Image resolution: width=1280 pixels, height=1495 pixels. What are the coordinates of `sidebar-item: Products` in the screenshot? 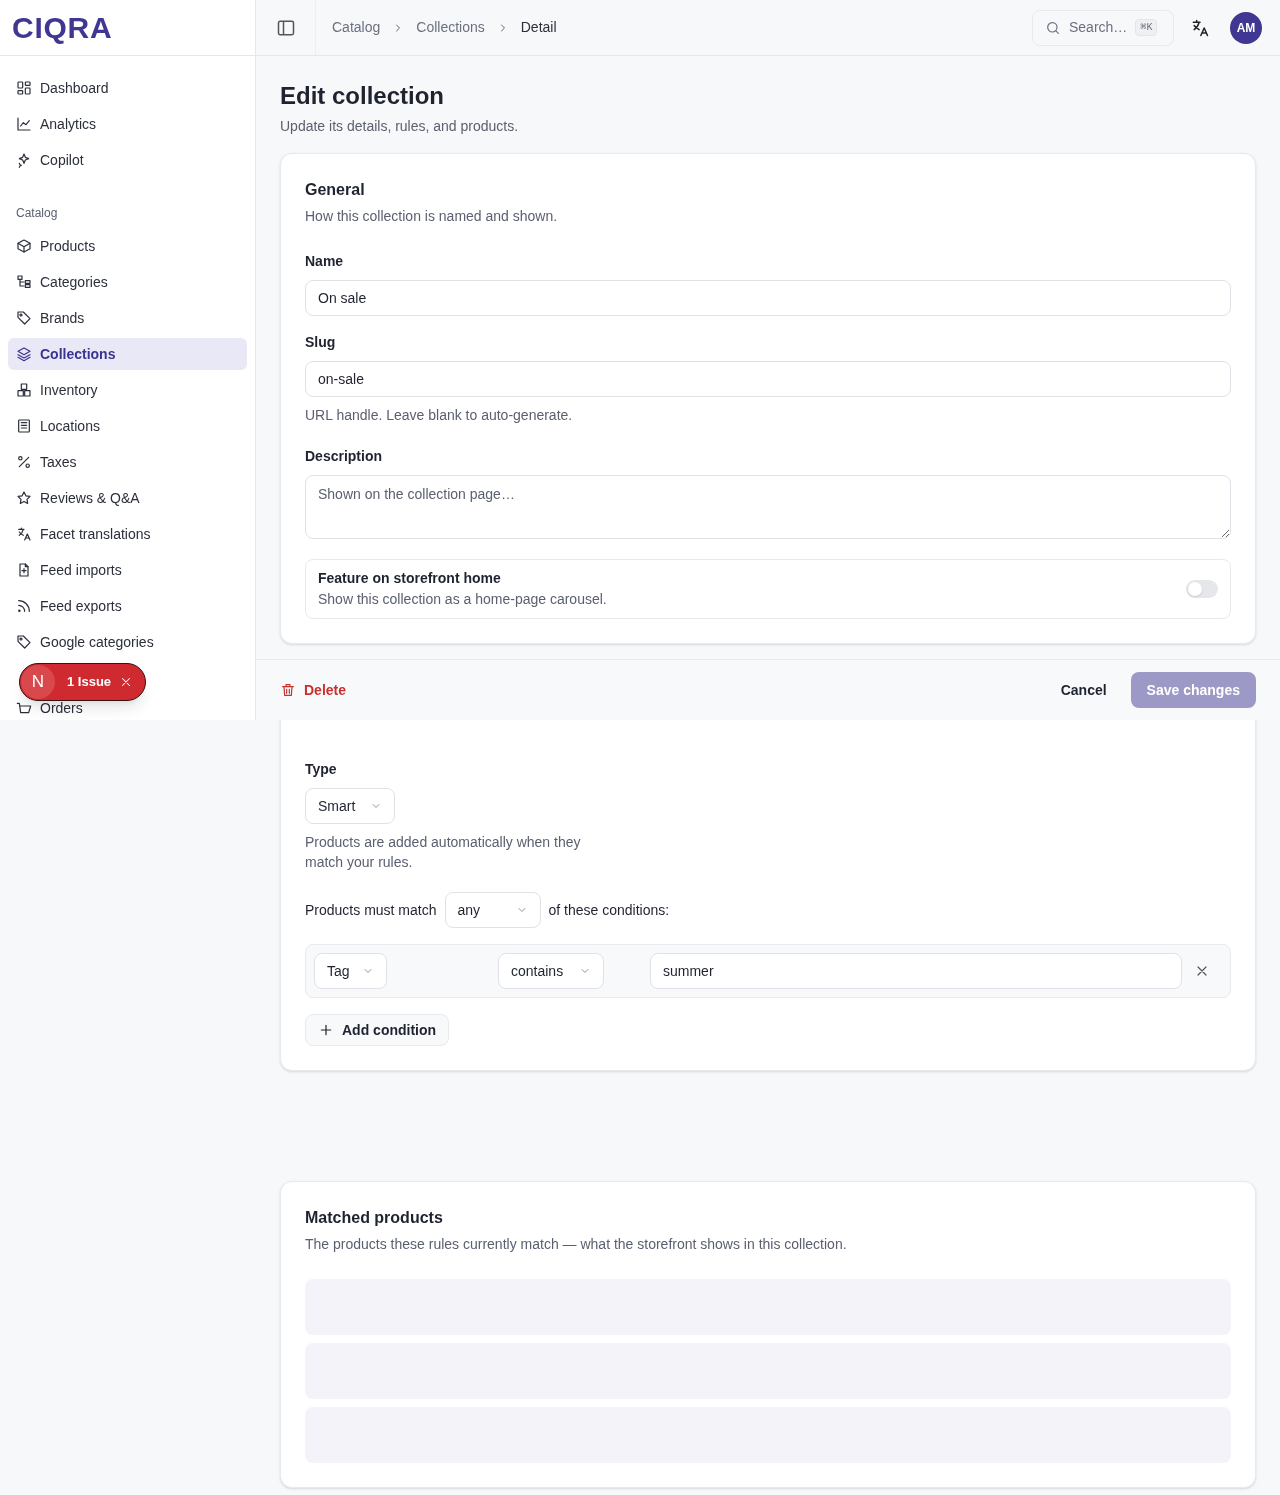 It's located at (127, 246).